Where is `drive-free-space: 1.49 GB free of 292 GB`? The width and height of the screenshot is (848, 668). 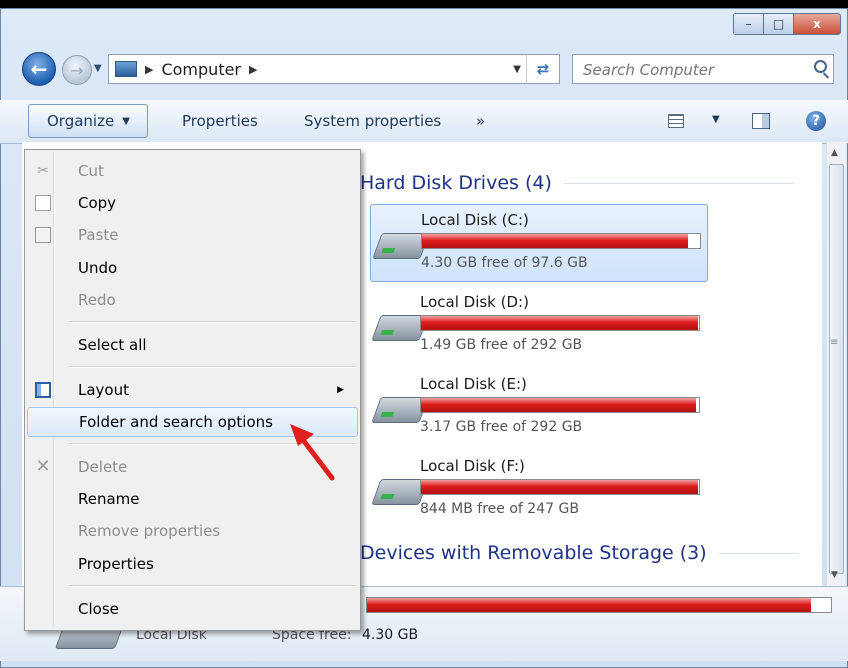 drive-free-space: 1.49 GB free of 292 GB is located at coordinates (501, 345).